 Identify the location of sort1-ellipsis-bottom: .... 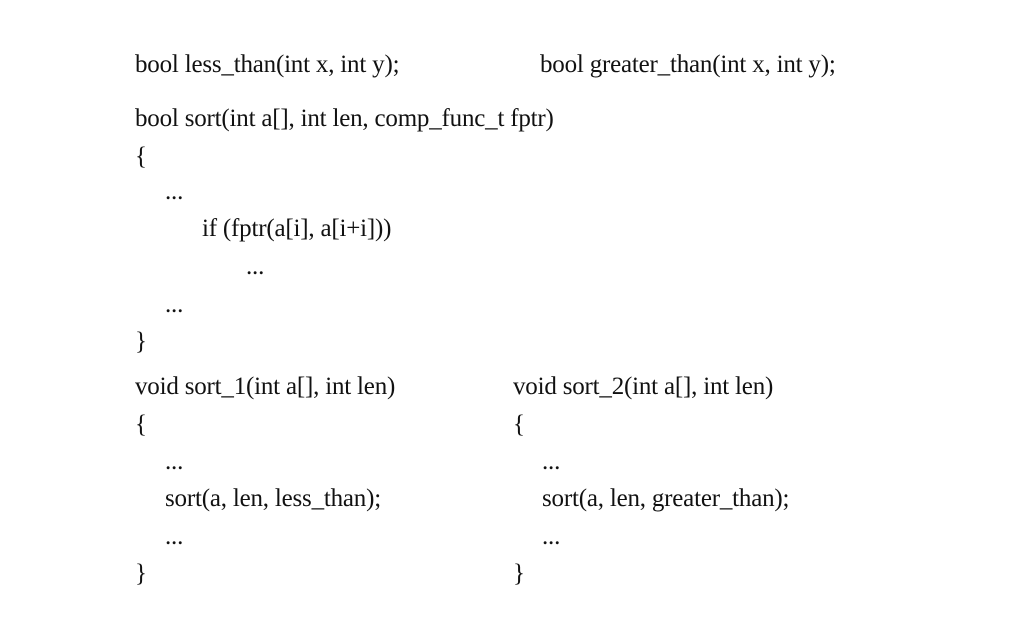
(174, 536).